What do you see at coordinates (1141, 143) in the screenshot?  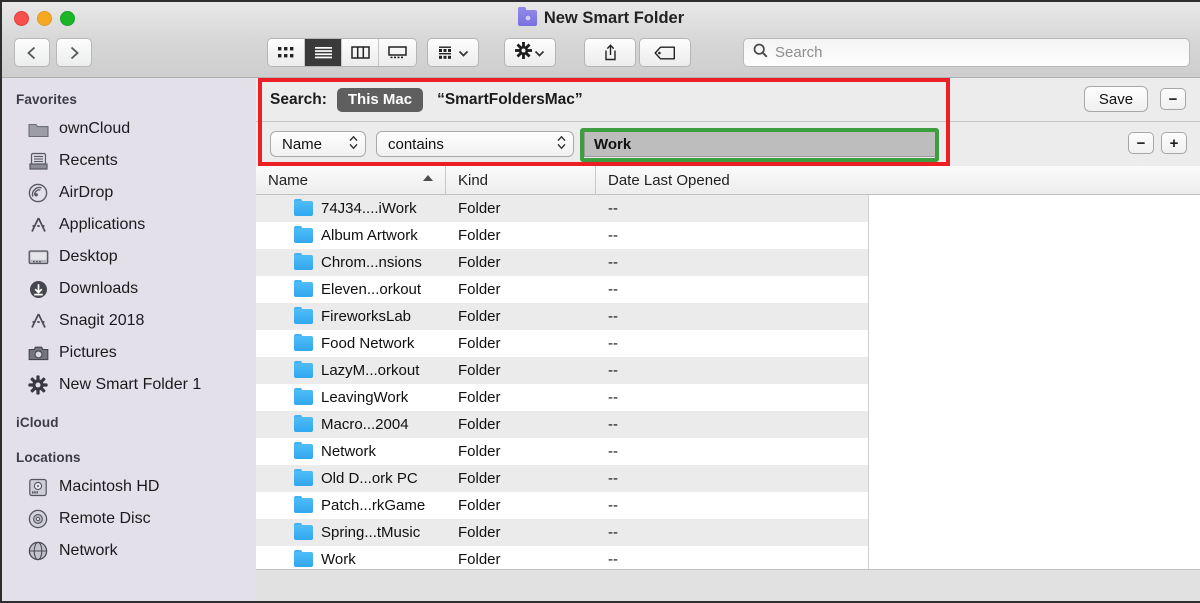 I see `remove-rule-button: −` at bounding box center [1141, 143].